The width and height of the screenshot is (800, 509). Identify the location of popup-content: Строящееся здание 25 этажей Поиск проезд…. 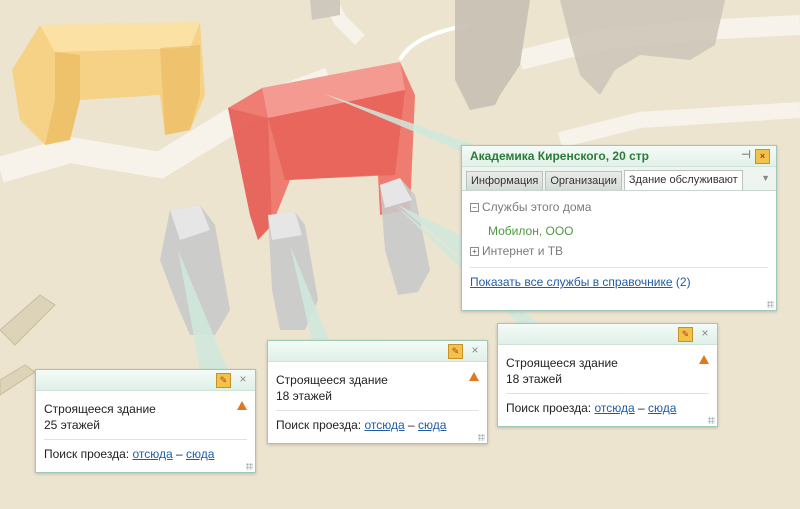
(145, 430).